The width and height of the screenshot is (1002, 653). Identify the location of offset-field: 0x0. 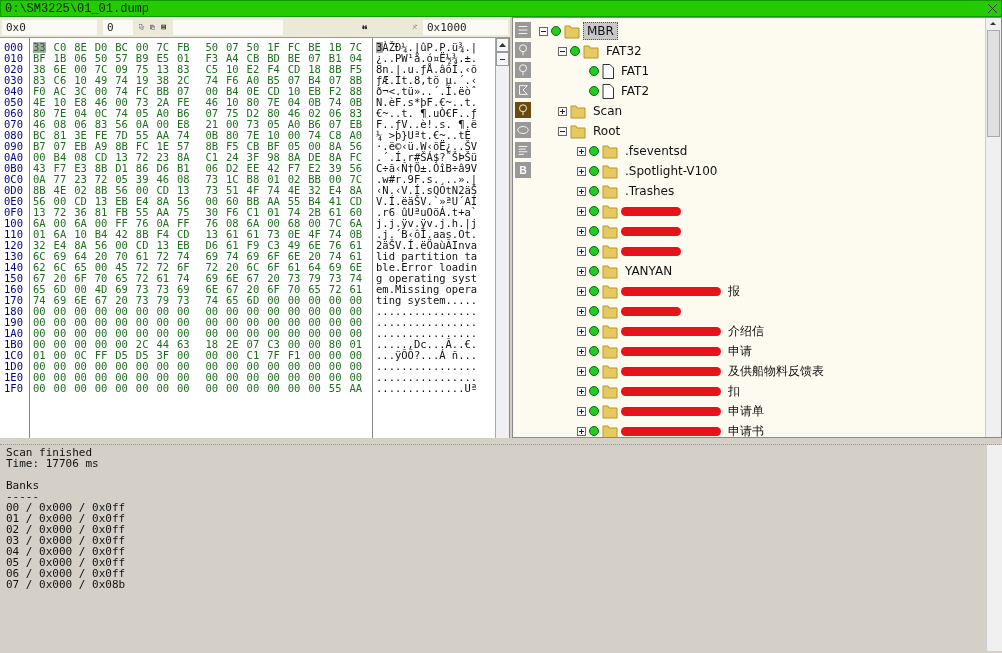
(49, 27).